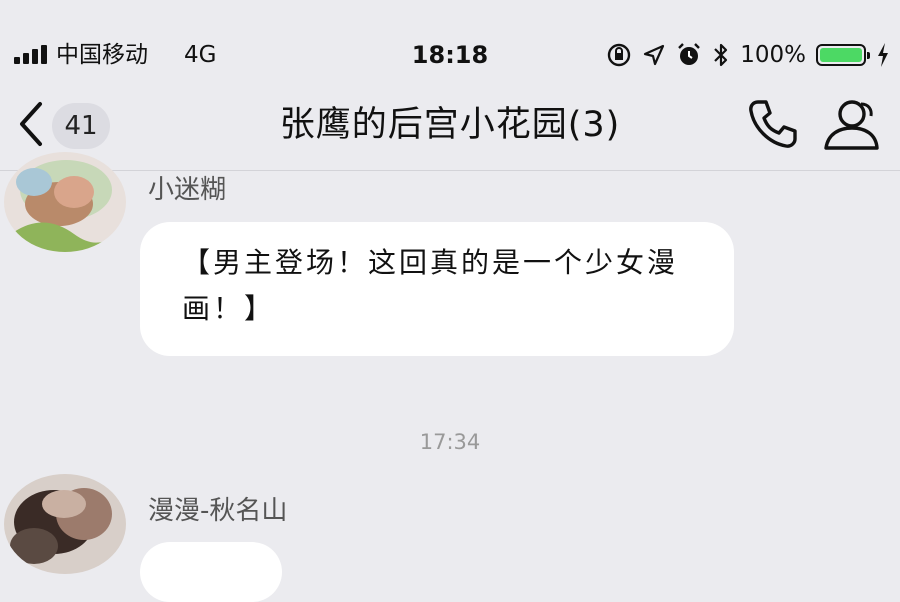 The width and height of the screenshot is (900, 602). Describe the element at coordinates (689, 54) in the screenshot. I see `alarm-icon` at that location.